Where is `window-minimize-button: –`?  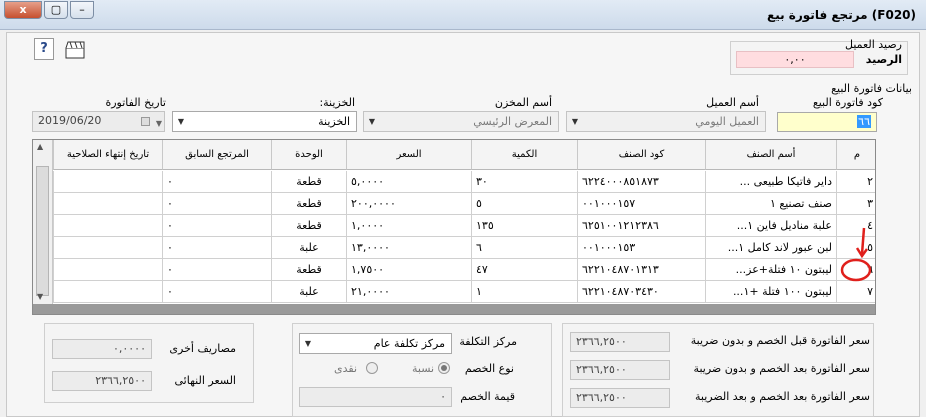 window-minimize-button: – is located at coordinates (82, 10).